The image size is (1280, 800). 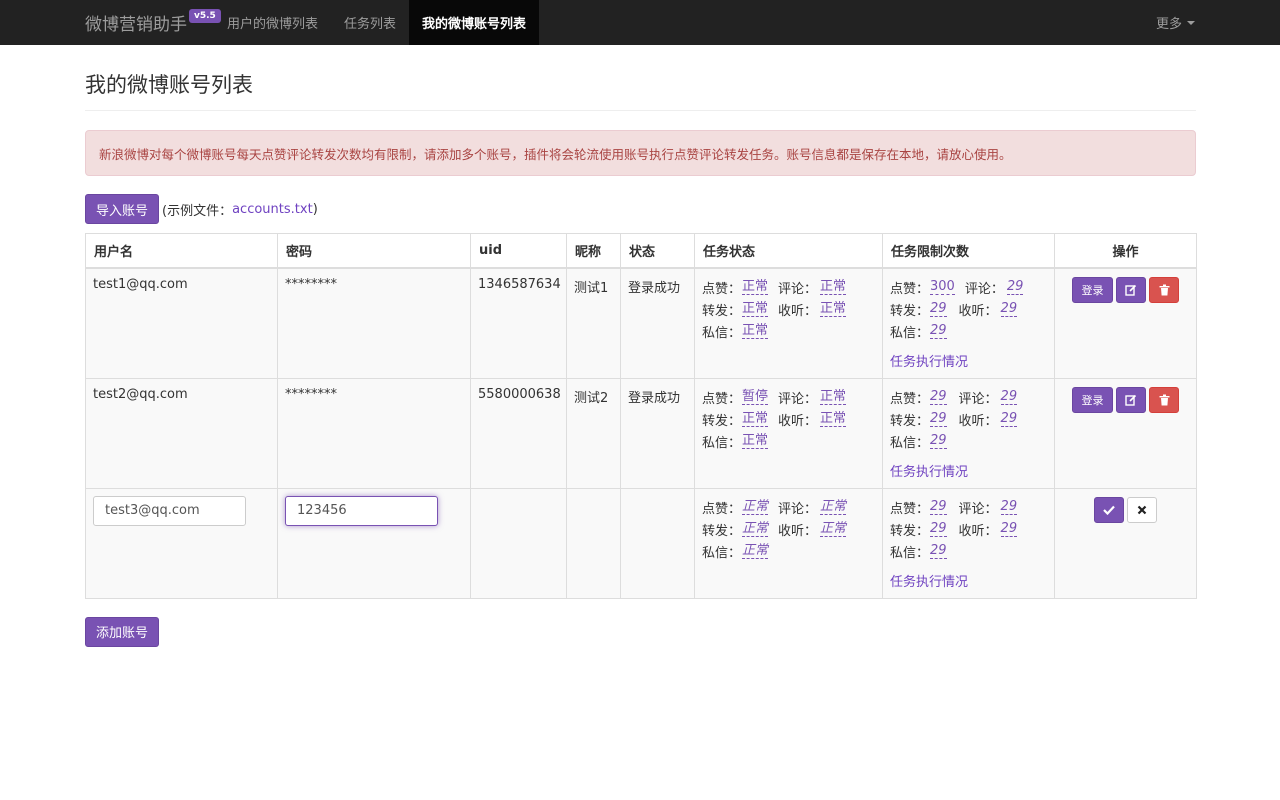 I want to click on caret-down-icon, so click(x=1191, y=22).